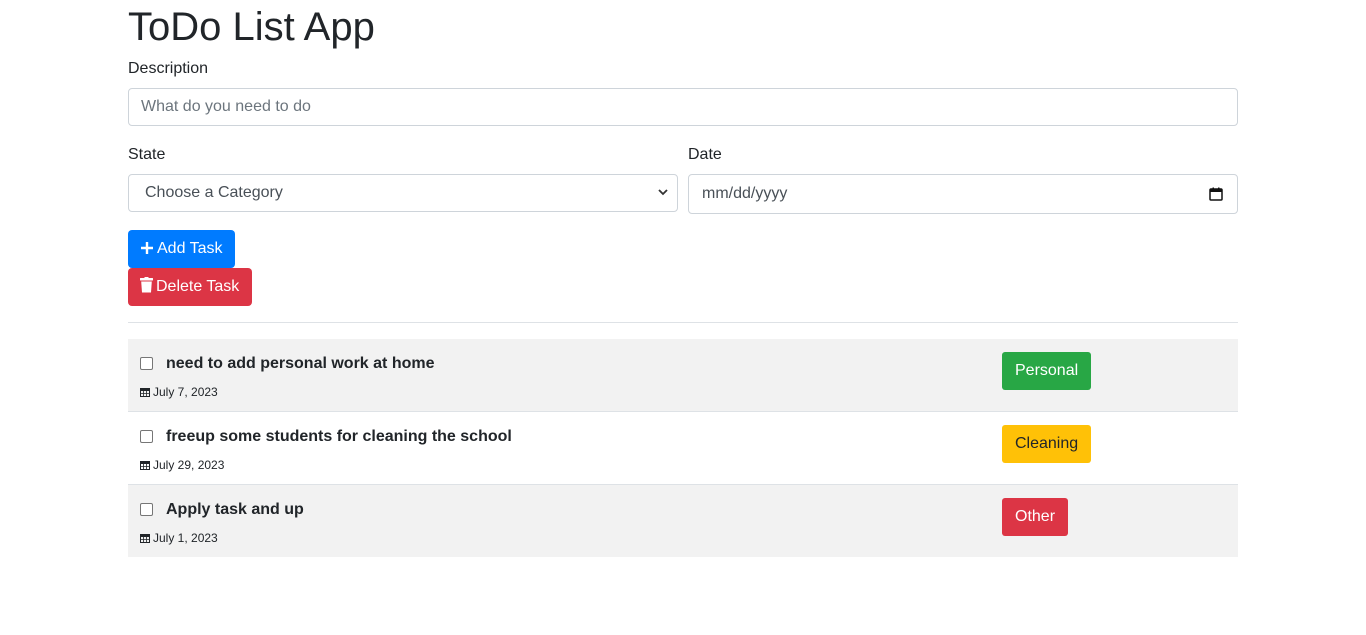 Image resolution: width=1366 pixels, height=635 pixels. What do you see at coordinates (198, 286) in the screenshot?
I see `delete-task-label: Delete Task` at bounding box center [198, 286].